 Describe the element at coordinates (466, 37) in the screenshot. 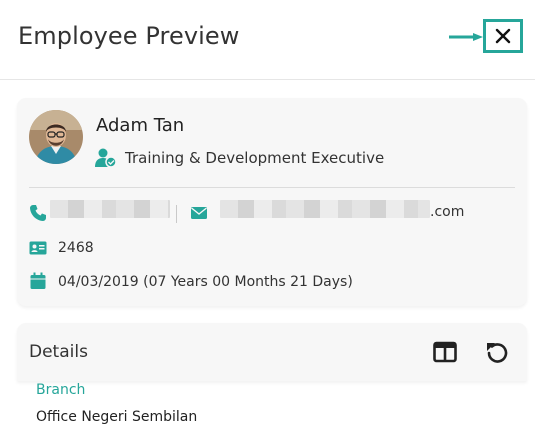

I see `arrow-right-icon` at that location.